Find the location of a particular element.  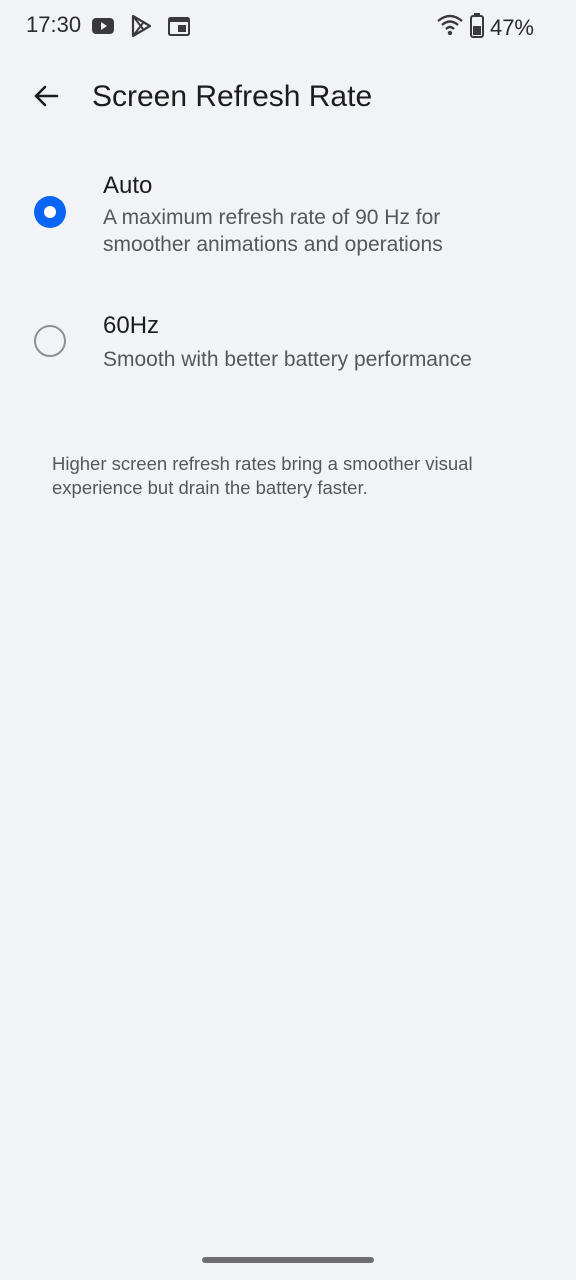

status-bar: 17:30 47% is located at coordinates (288, 26).